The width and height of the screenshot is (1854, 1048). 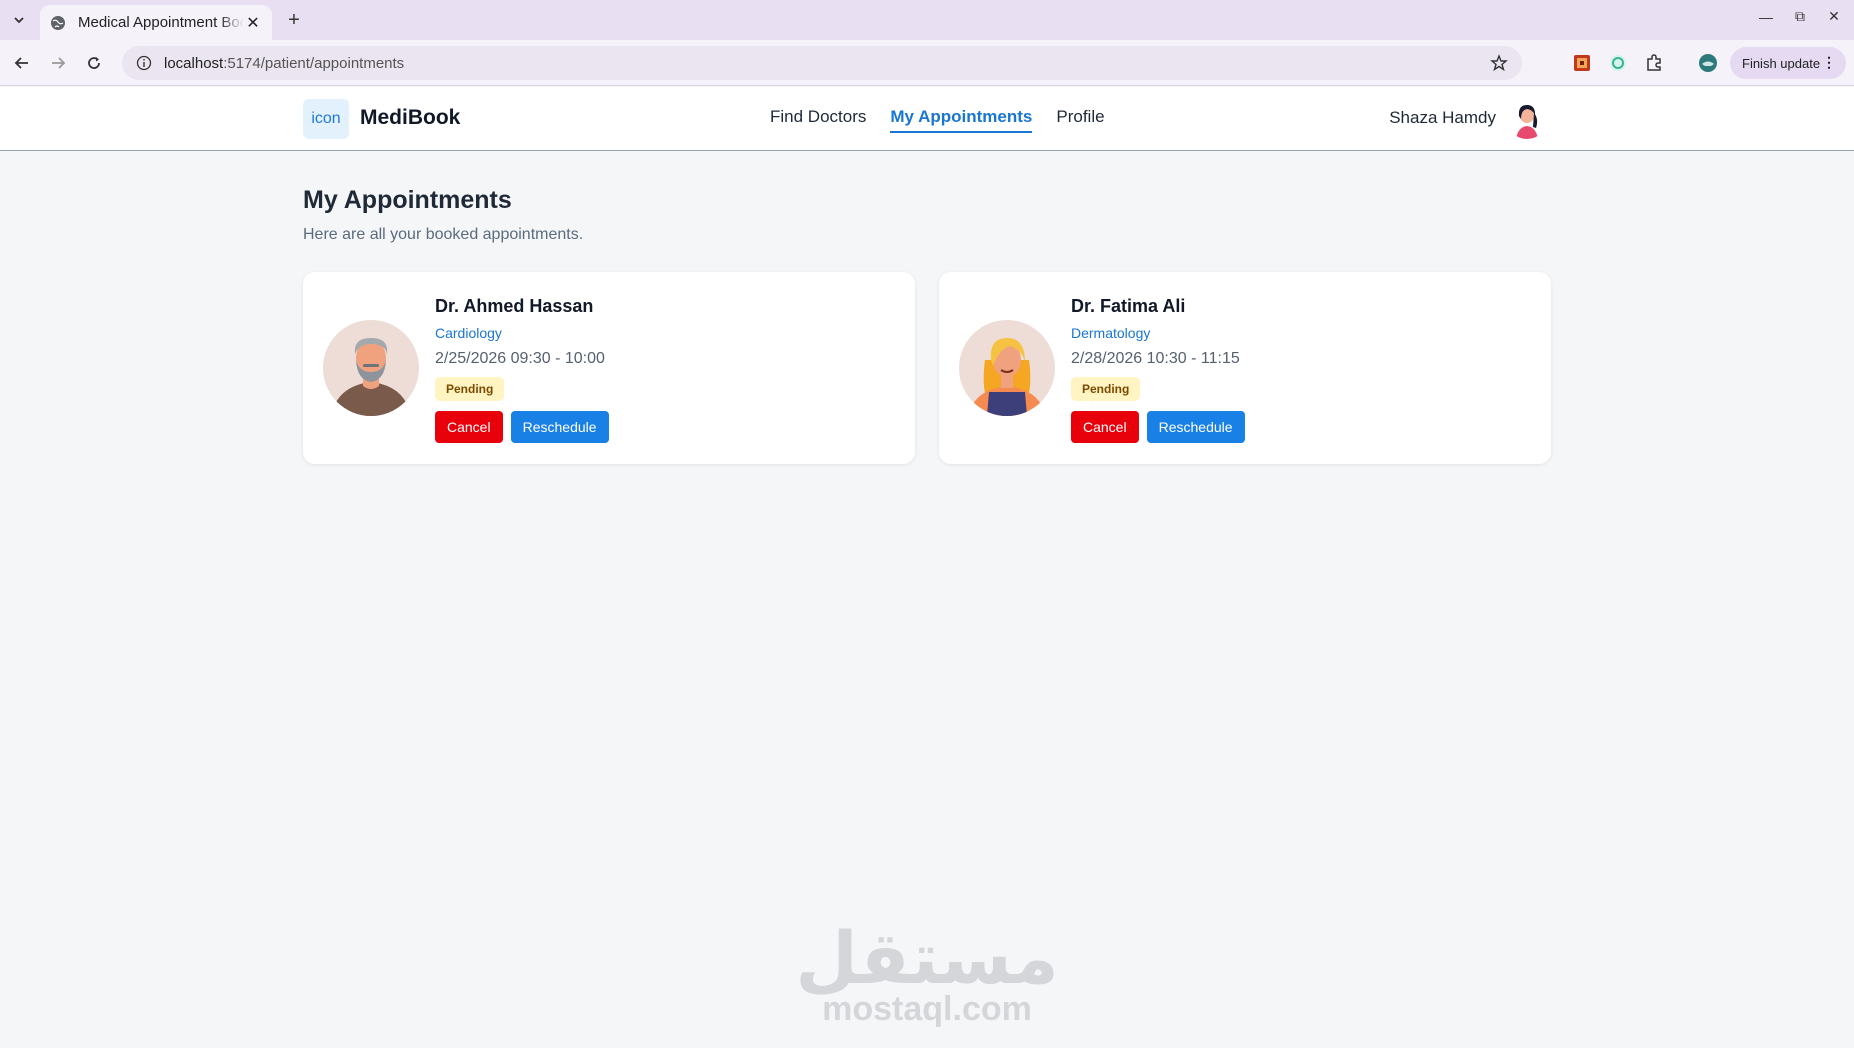 I want to click on menu-icon: ⋮, so click(x=1829, y=62).